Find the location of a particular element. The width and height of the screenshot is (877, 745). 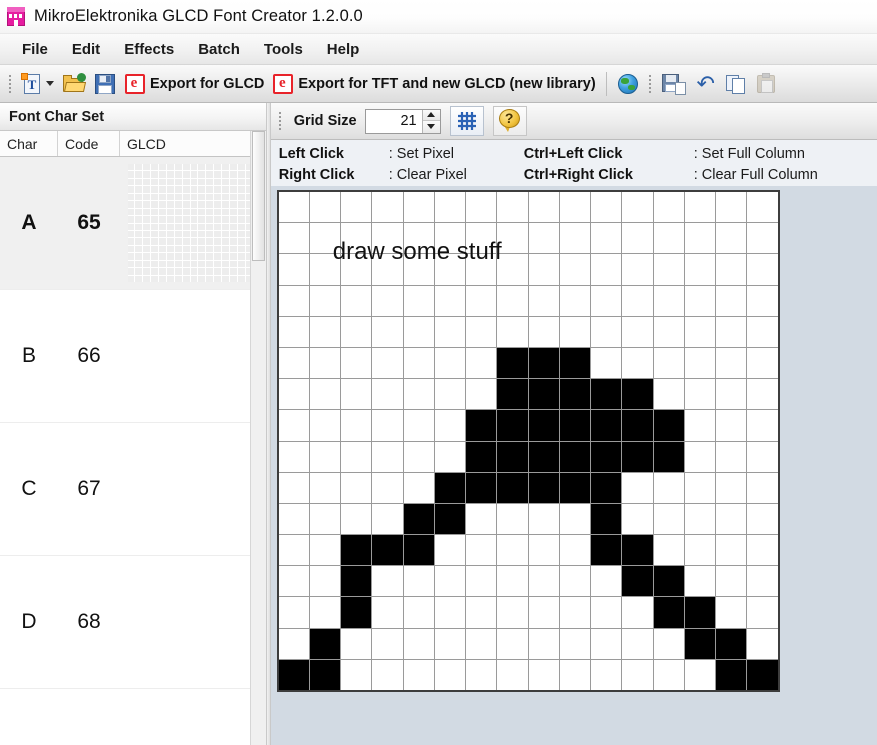

menu-item-effects: Effects is located at coordinates (149, 49).